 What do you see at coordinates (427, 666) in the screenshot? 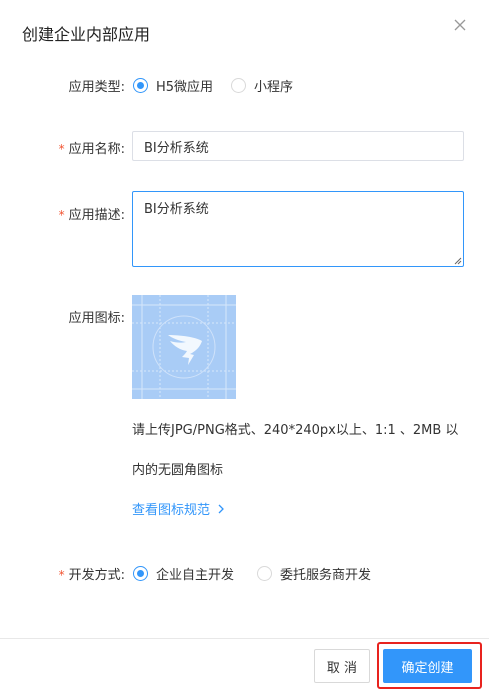
I see `confirm-create-button: 确定创建` at bounding box center [427, 666].